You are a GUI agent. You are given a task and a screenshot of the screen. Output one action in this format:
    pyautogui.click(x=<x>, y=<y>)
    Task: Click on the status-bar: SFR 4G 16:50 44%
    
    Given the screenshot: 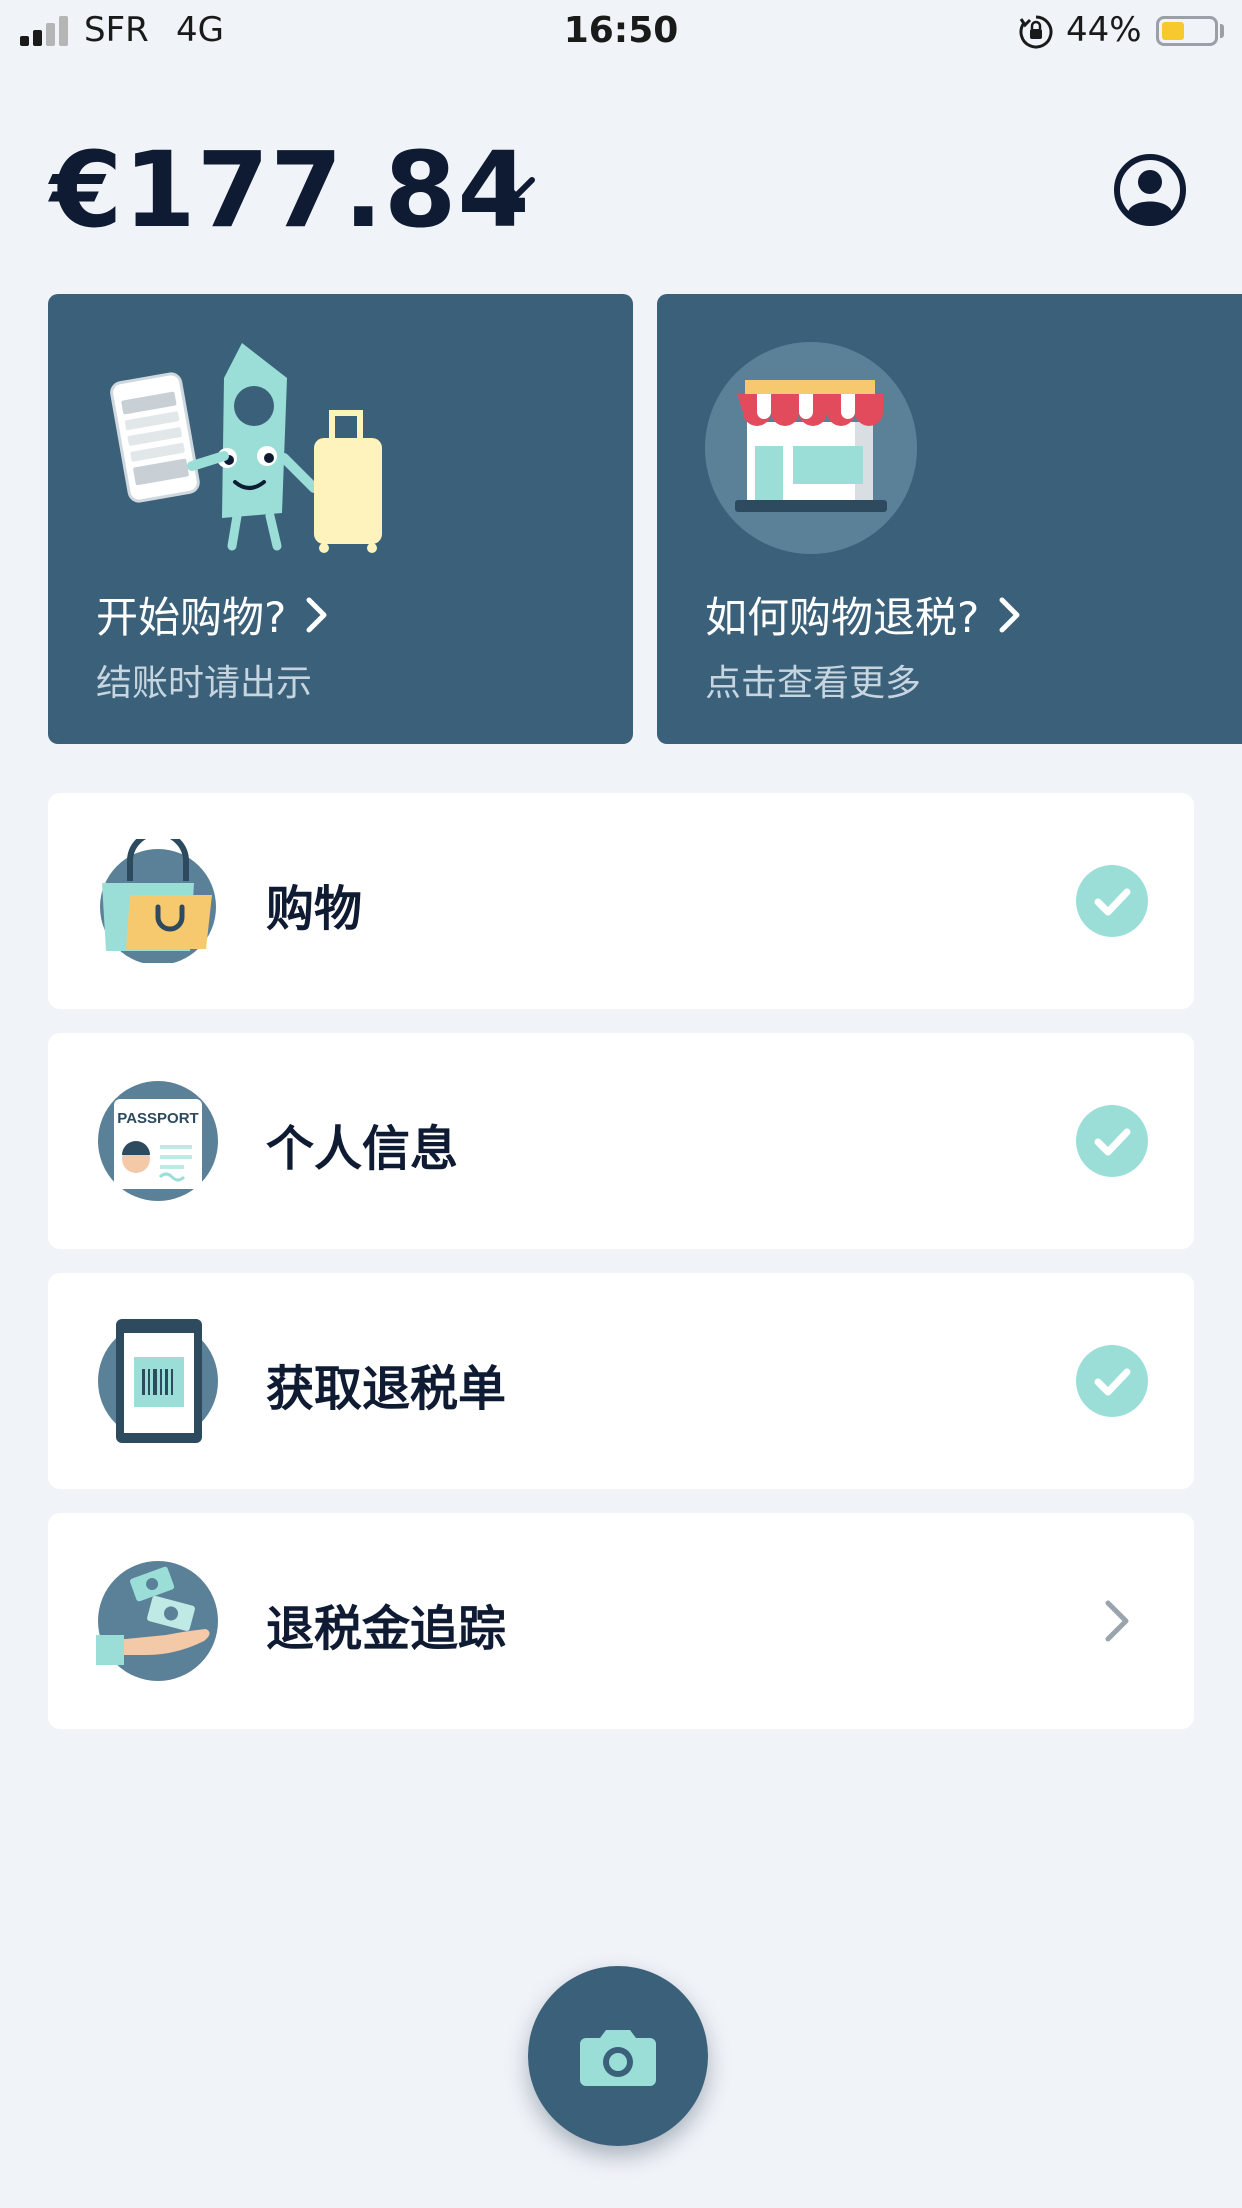 What is the action you would take?
    pyautogui.click(x=621, y=32)
    